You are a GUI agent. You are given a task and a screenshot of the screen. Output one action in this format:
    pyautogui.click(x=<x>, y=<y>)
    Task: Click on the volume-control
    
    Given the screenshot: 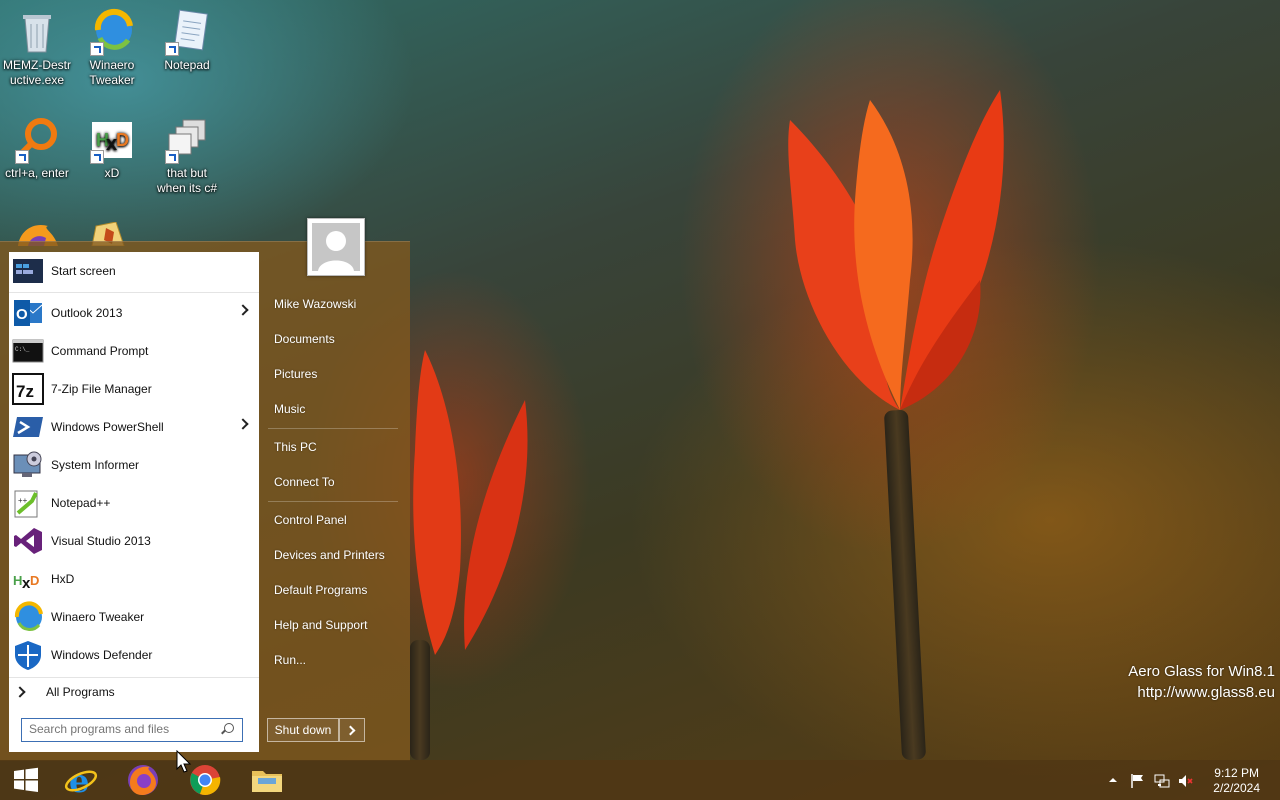 What is the action you would take?
    pyautogui.click(x=1186, y=782)
    